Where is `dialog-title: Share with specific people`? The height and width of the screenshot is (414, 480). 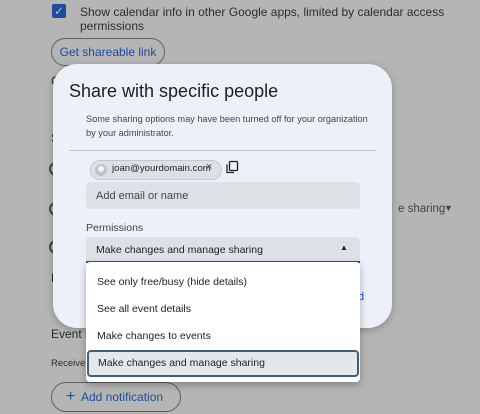 dialog-title: Share with specific people is located at coordinates (174, 91).